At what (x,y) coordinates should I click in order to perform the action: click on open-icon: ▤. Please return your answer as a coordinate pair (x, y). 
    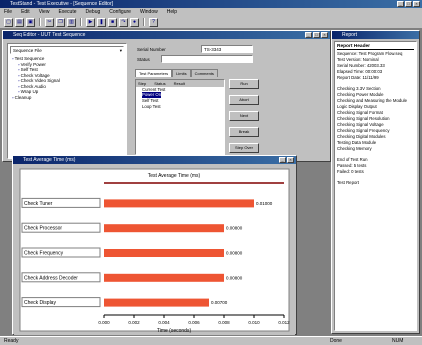
    Looking at the image, I should click on (19, 22).